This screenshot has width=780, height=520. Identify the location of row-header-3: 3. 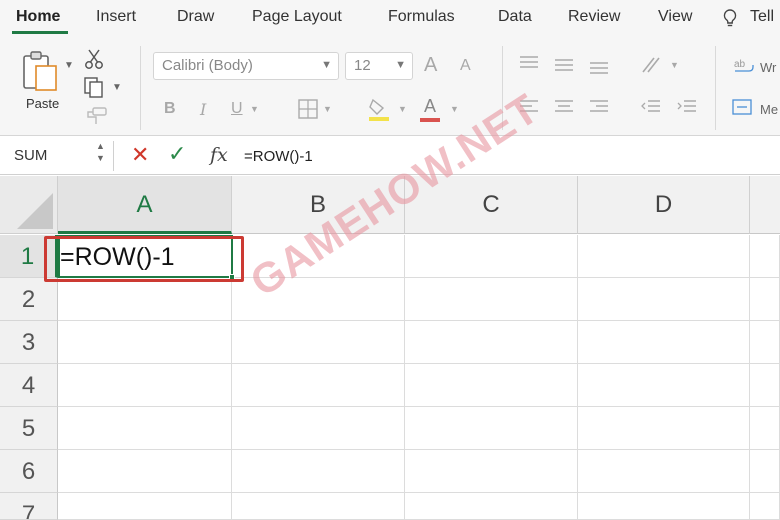
(29, 342).